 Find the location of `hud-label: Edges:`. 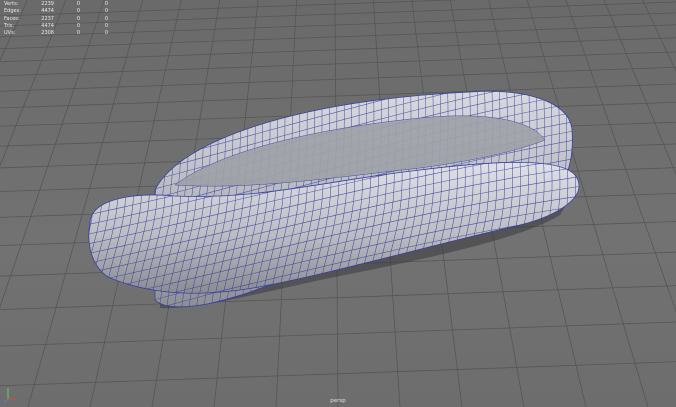

hud-label: Edges: is located at coordinates (12, 11).